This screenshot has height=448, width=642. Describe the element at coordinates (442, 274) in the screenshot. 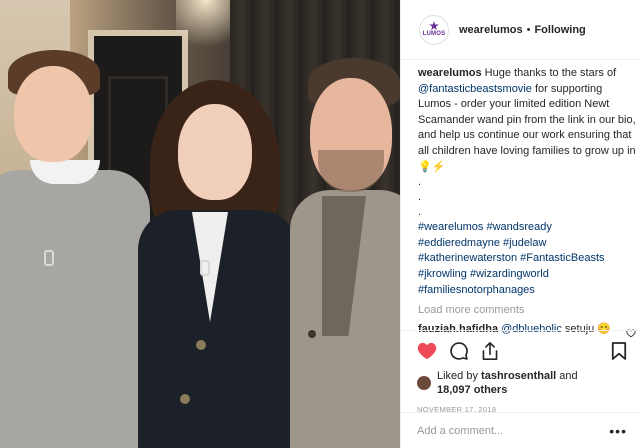

I see `hashtag-link: #jkrowling` at that location.